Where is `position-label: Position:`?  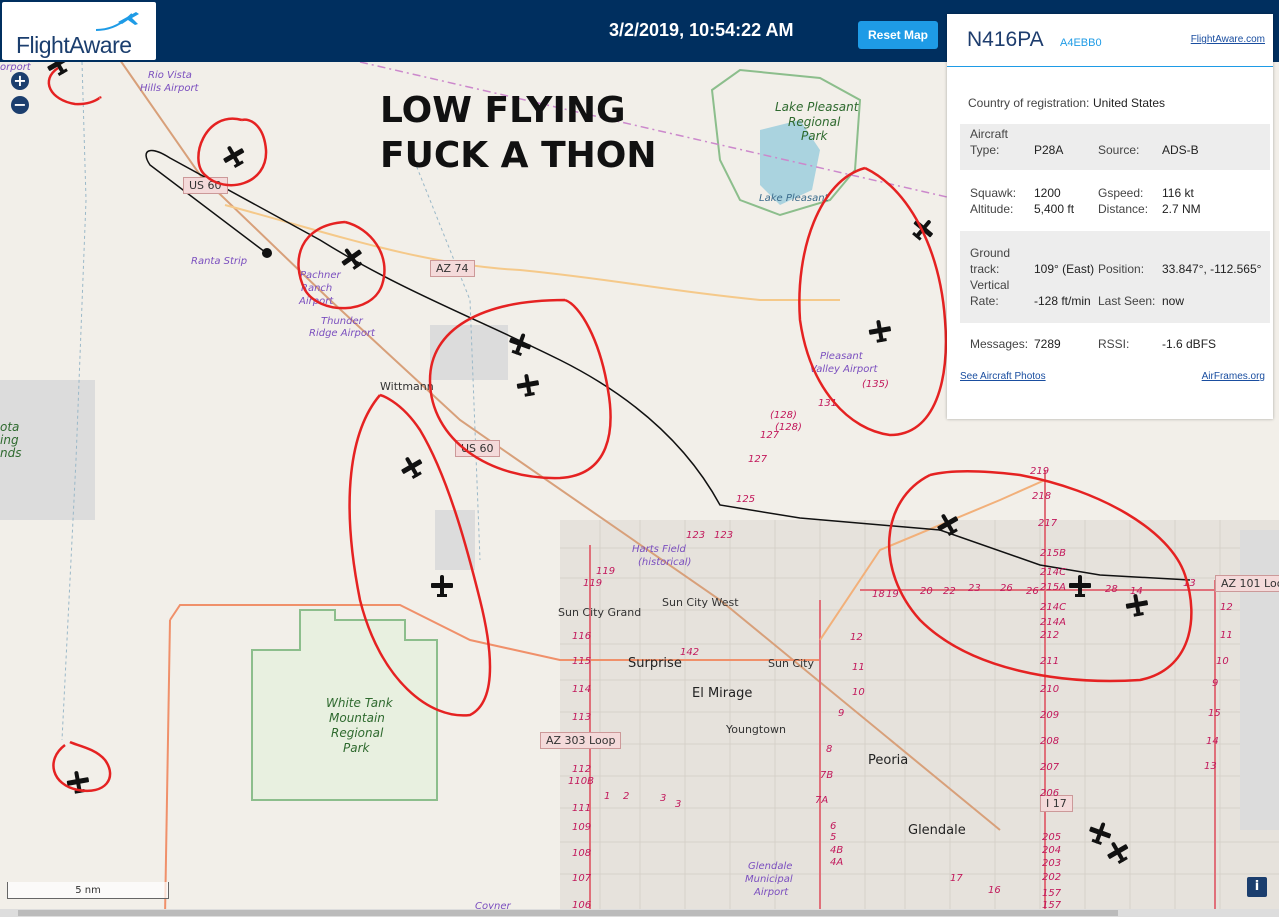 position-label: Position: is located at coordinates (1121, 269).